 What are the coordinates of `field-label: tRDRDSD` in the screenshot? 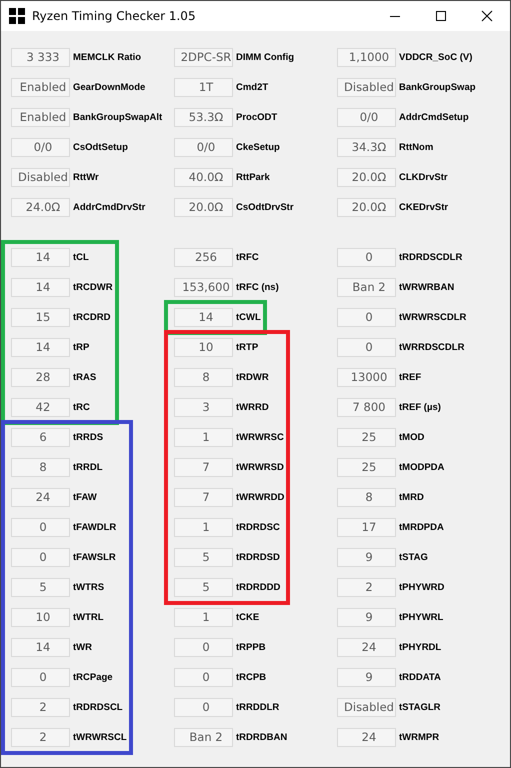 It's located at (258, 557).